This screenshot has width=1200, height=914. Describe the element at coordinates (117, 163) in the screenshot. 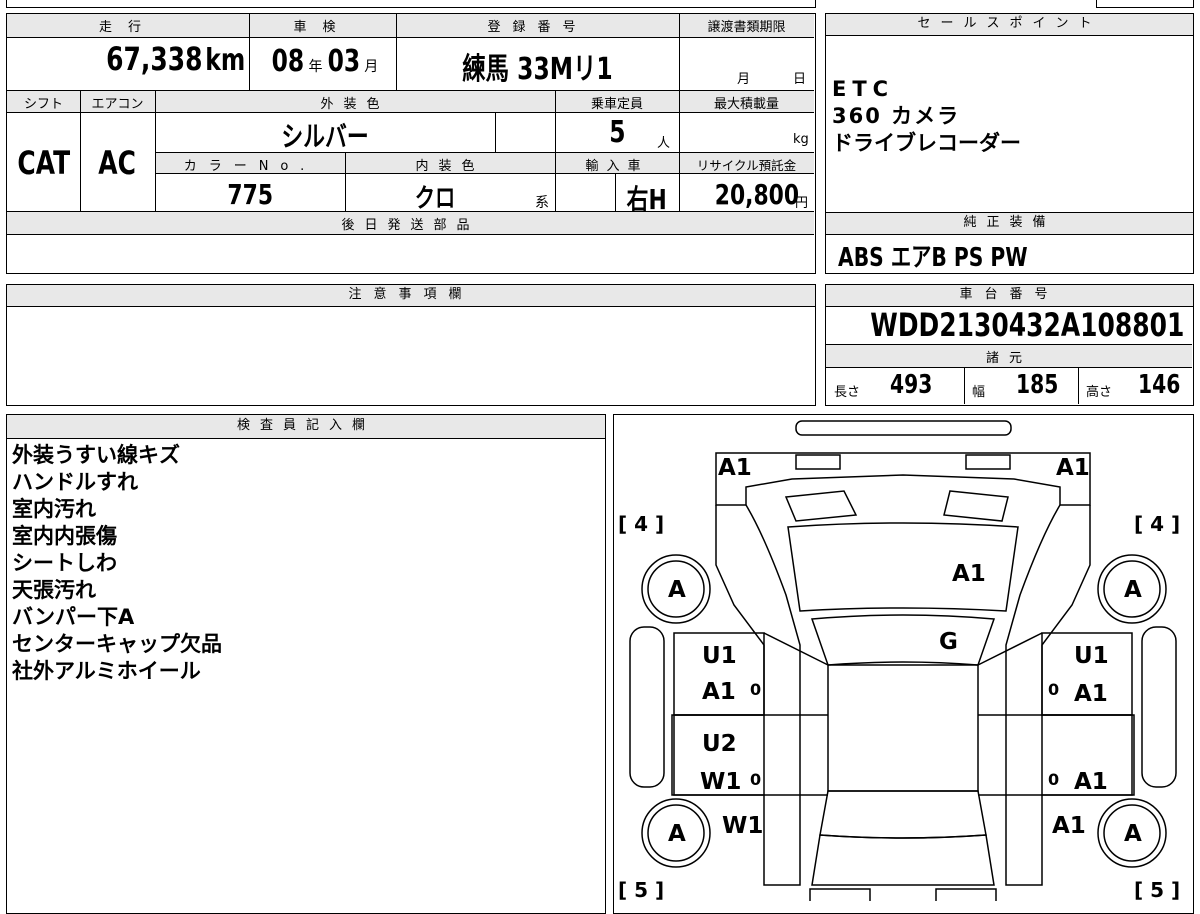

I see `aircon-value: AC` at that location.